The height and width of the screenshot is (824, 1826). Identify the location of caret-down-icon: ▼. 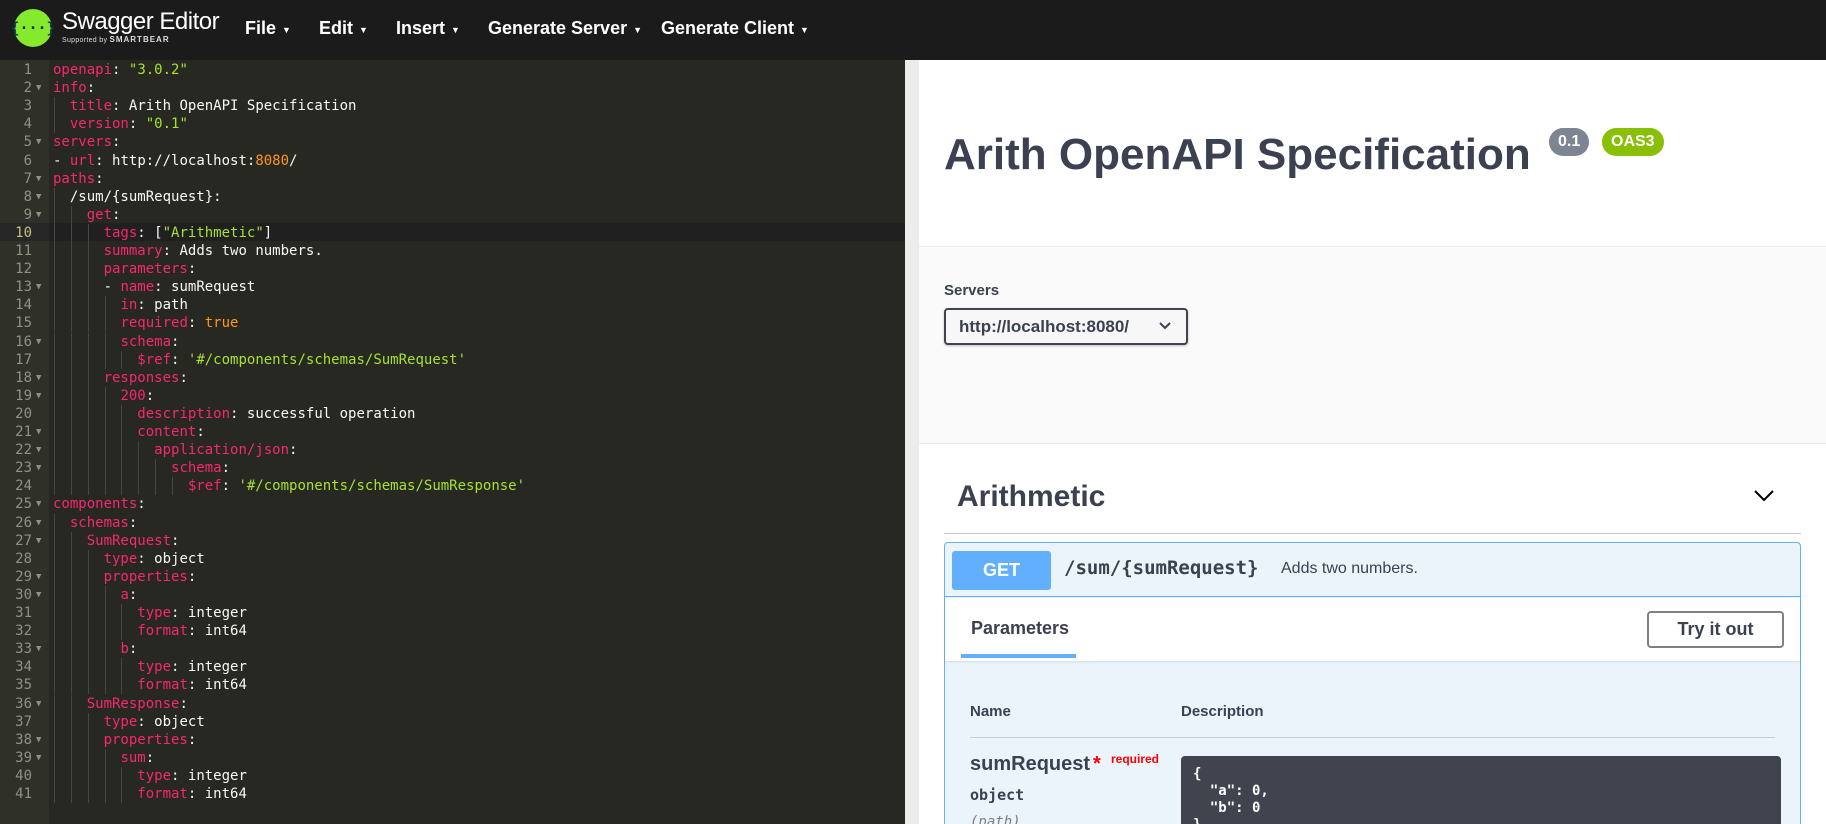
(638, 30).